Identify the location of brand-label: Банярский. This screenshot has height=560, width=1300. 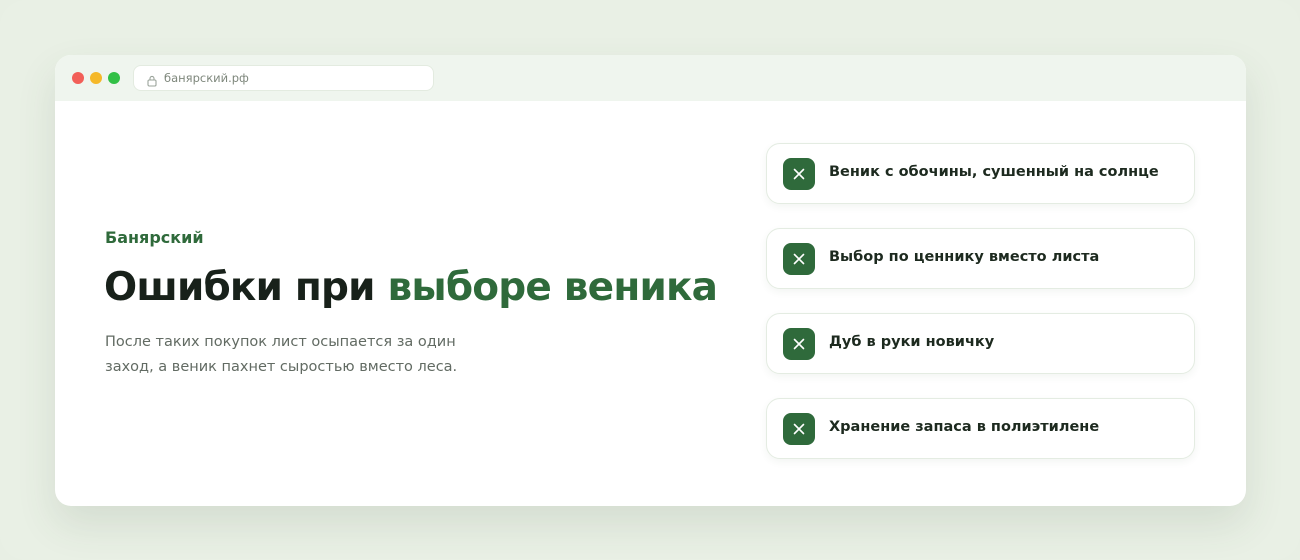
(154, 237).